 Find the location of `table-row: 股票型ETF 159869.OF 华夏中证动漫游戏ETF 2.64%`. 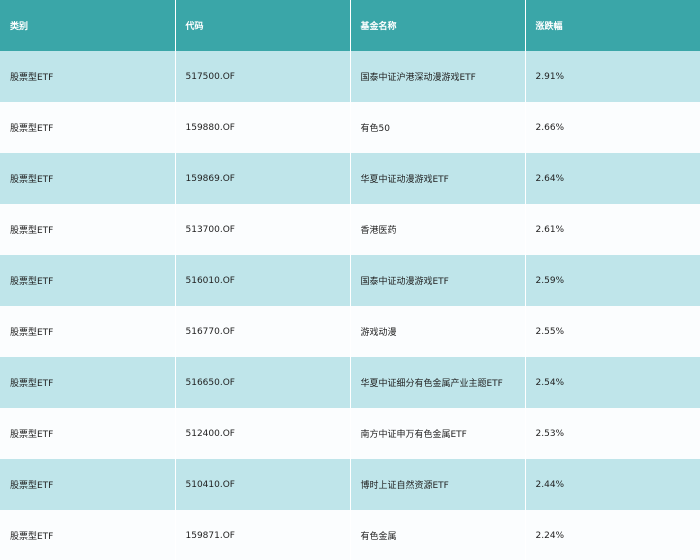

table-row: 股票型ETF 159869.OF 华夏中证动漫游戏ETF 2.64% is located at coordinates (350, 178).